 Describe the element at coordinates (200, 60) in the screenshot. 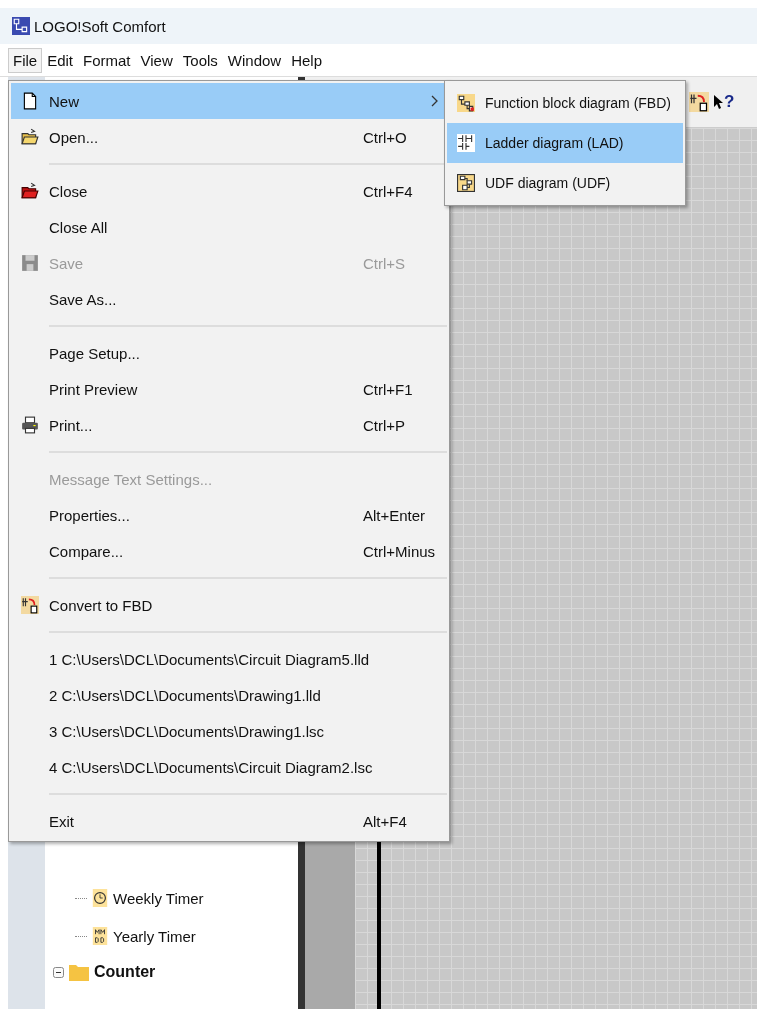

I see `menu-item: Tools` at that location.